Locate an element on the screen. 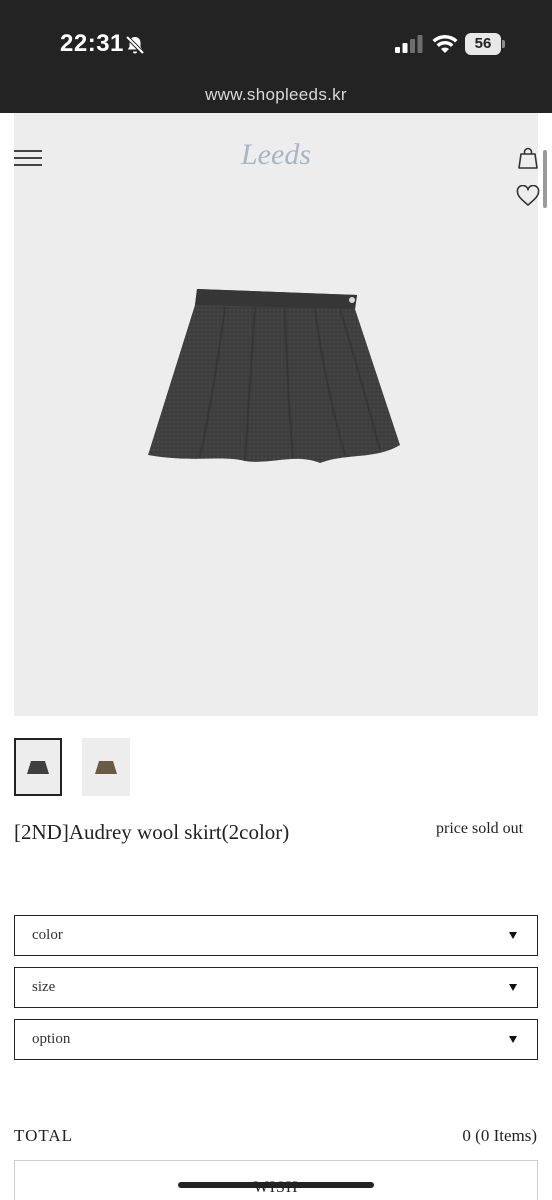 This screenshot has width=552, height=1200. hamburger-menu-icon is located at coordinates (28, 159).